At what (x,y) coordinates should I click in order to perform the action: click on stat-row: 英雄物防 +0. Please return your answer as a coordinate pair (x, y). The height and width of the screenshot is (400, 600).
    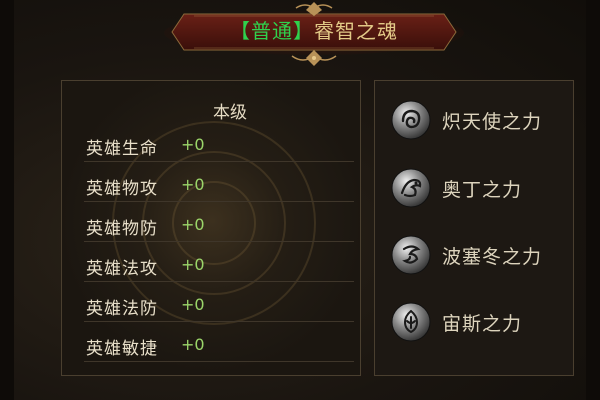
    Looking at the image, I should click on (219, 225).